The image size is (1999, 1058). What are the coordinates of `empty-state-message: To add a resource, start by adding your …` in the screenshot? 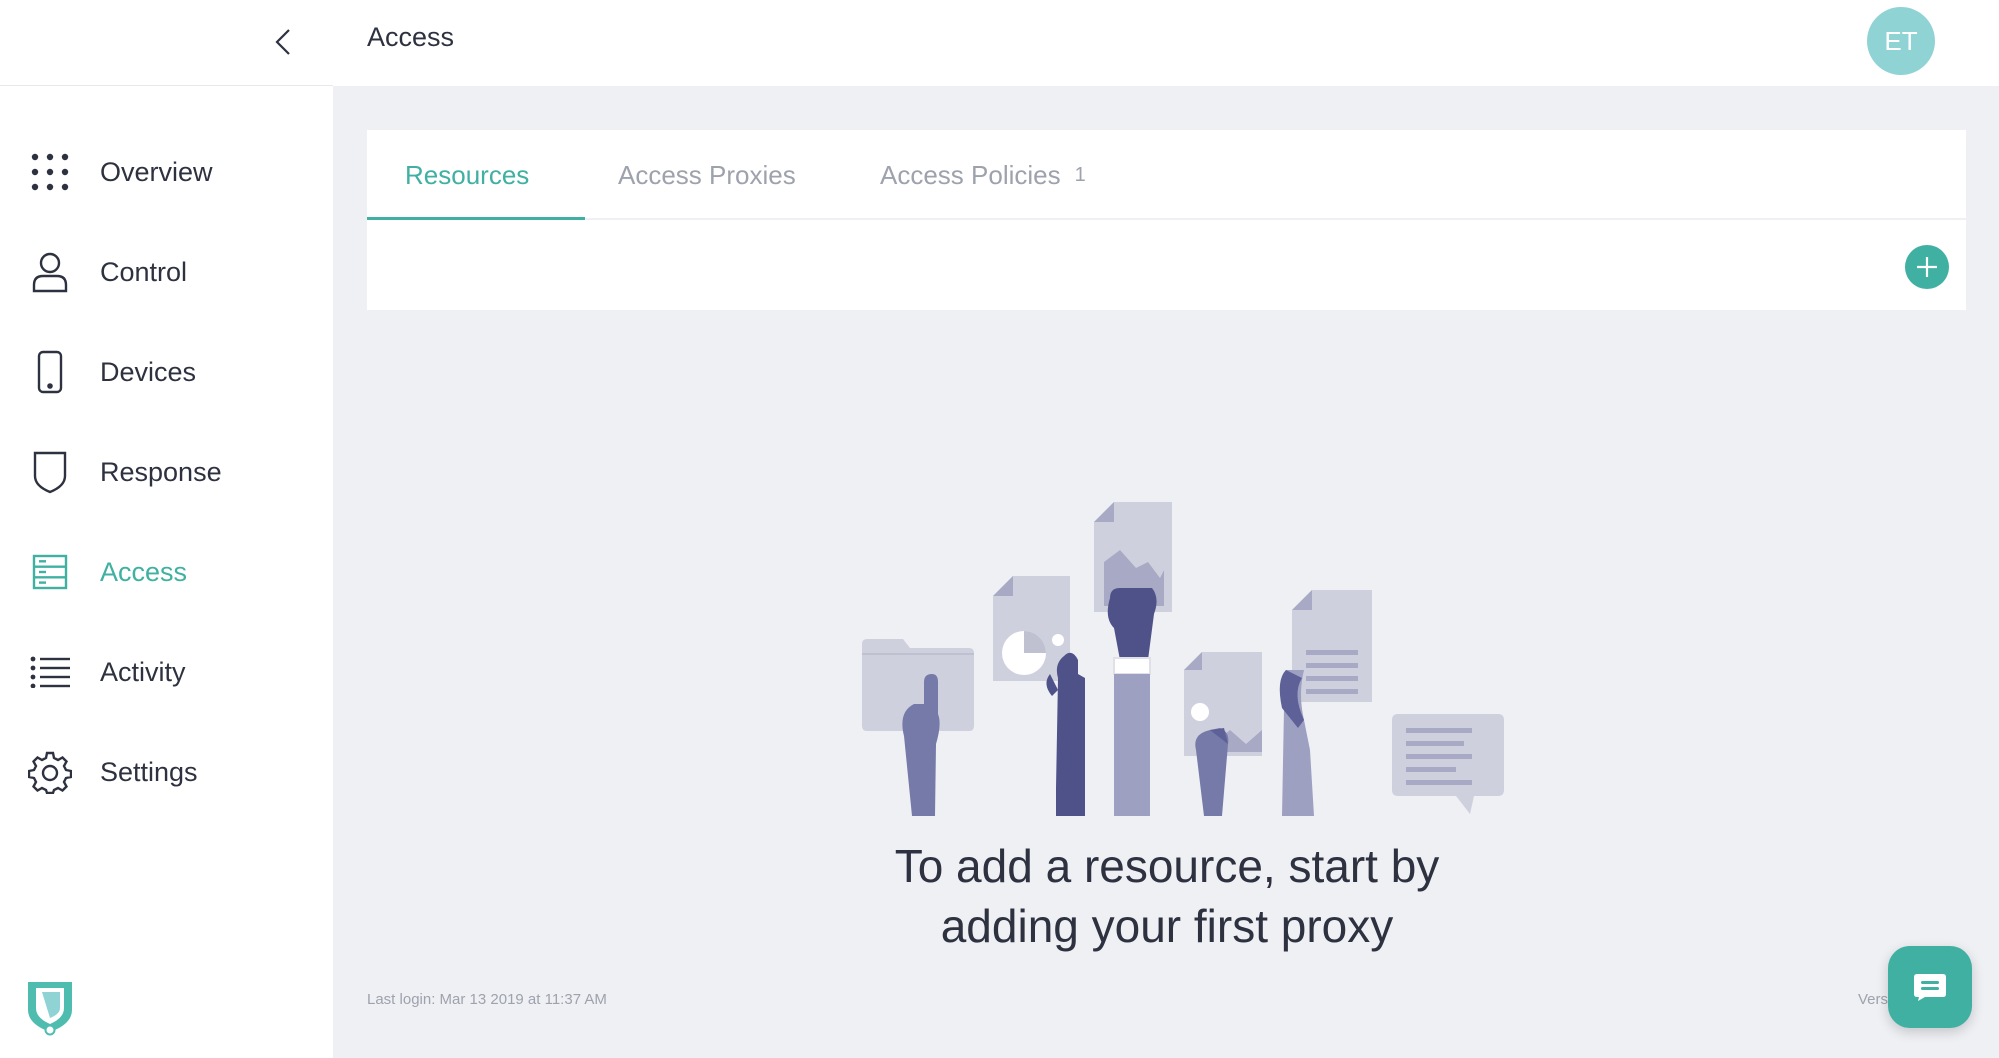 It's located at (1167, 896).